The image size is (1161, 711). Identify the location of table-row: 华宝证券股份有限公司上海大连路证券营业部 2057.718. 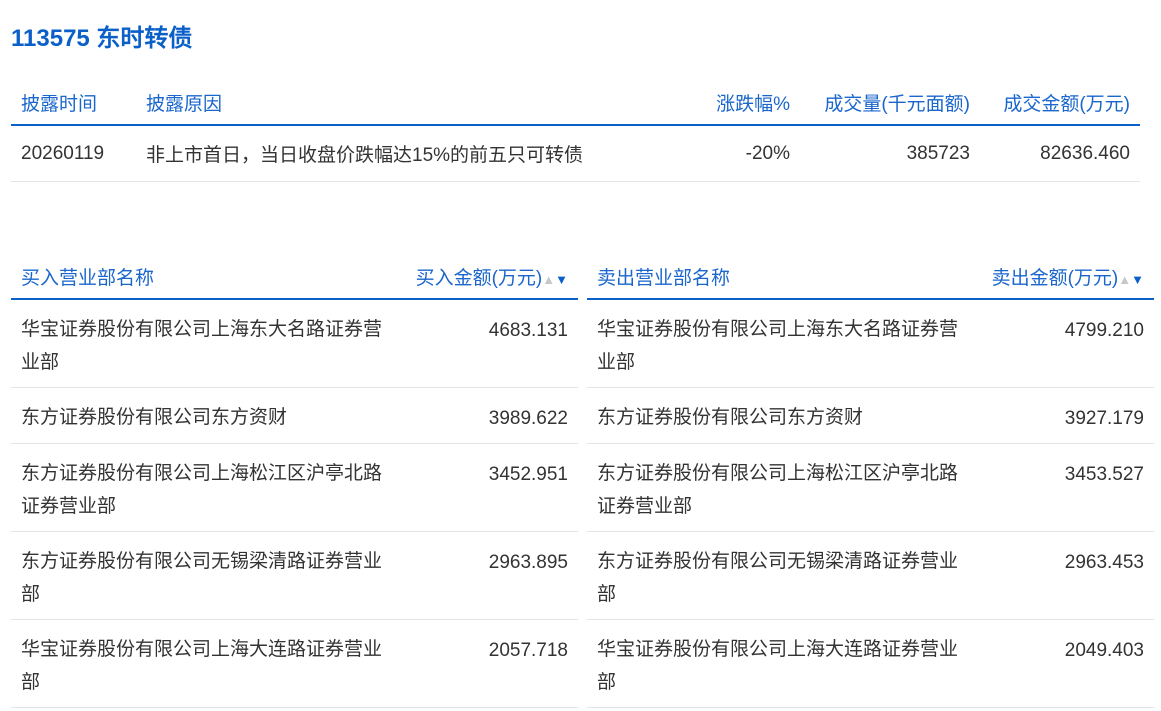
(294, 663).